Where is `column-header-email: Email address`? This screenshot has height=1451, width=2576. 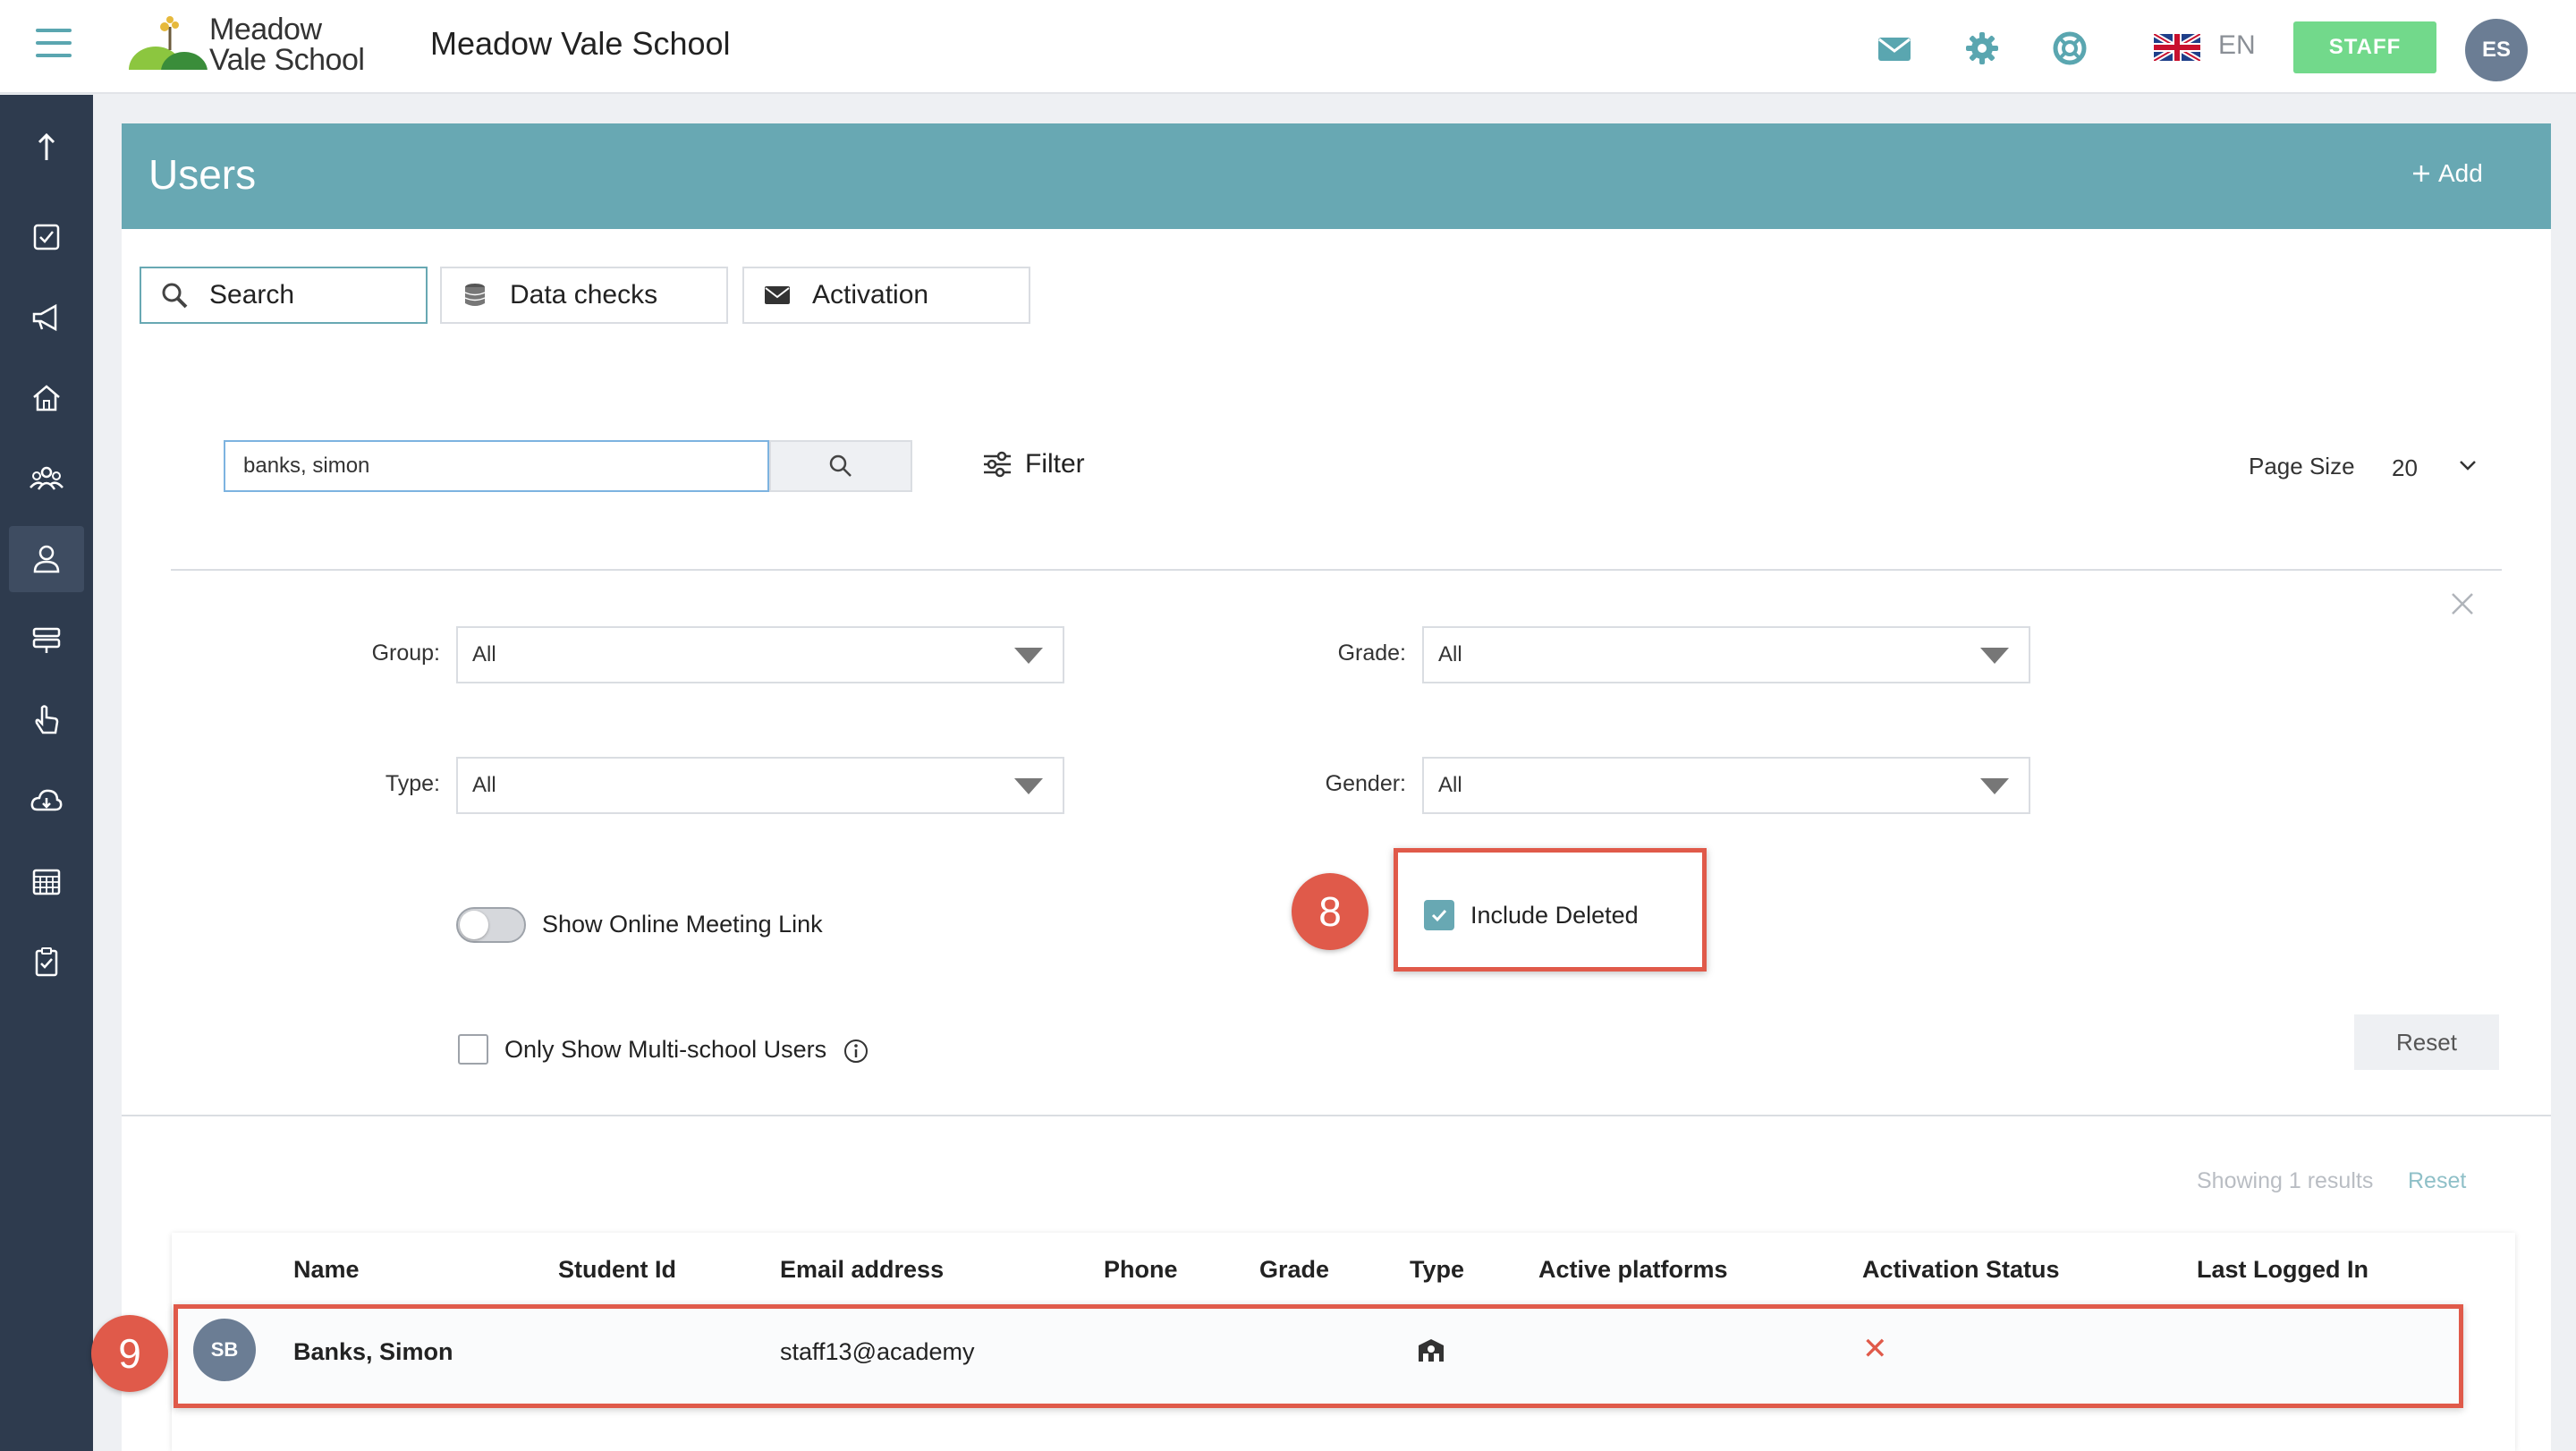
column-header-email: Email address is located at coordinates (862, 1270).